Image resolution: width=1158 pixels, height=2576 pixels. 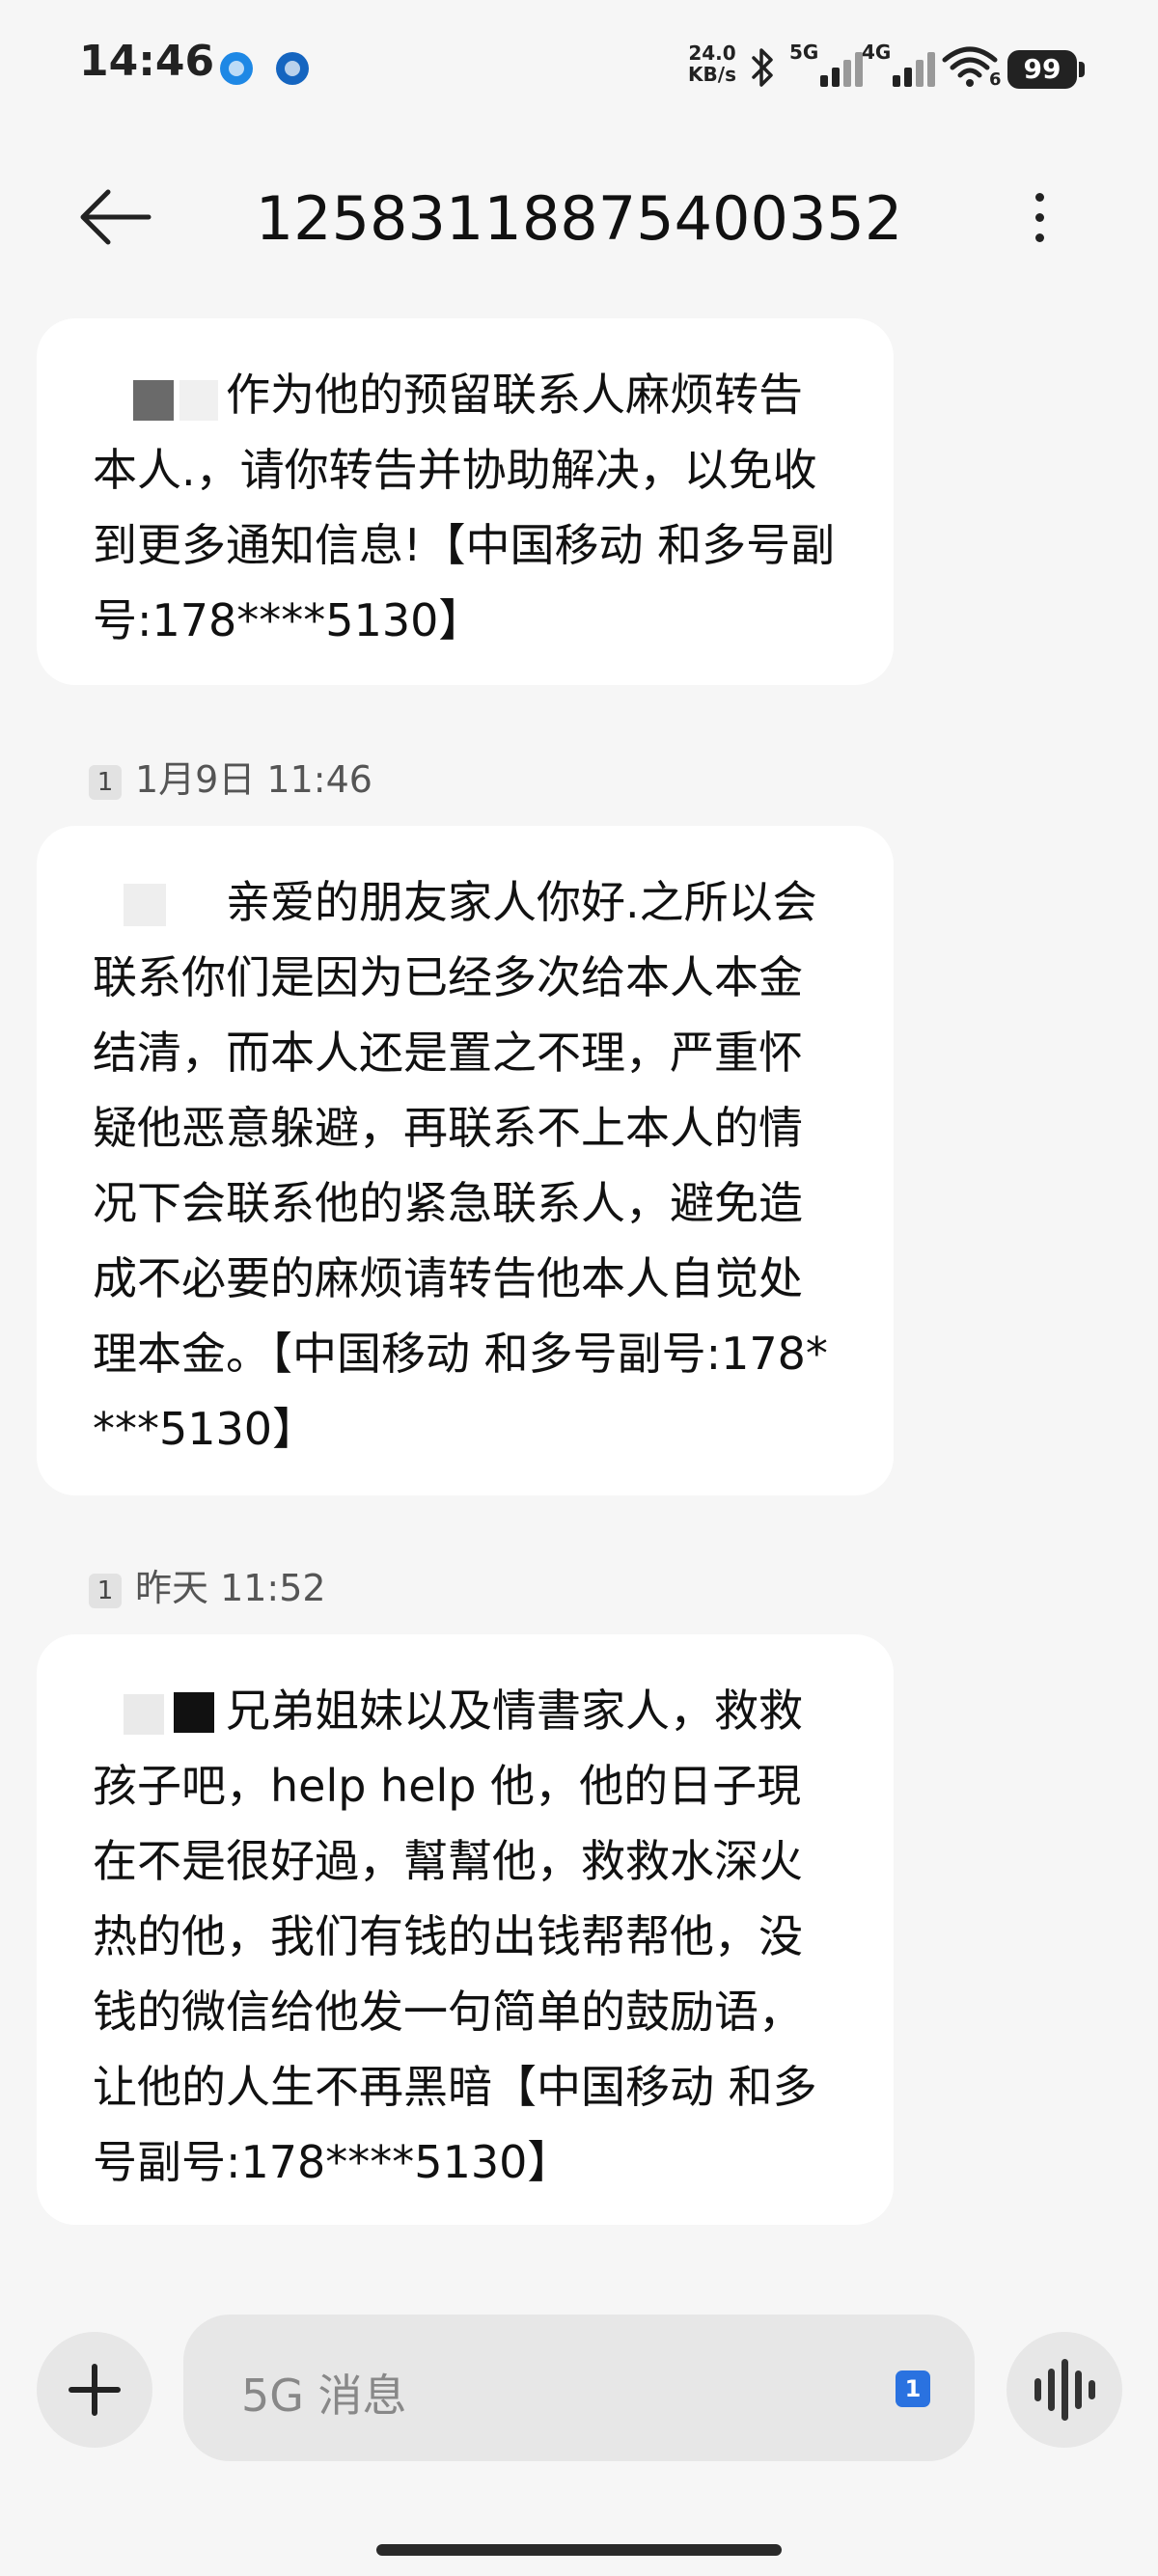 I want to click on timestamp-text: 1月9日 11:46, so click(x=253, y=780).